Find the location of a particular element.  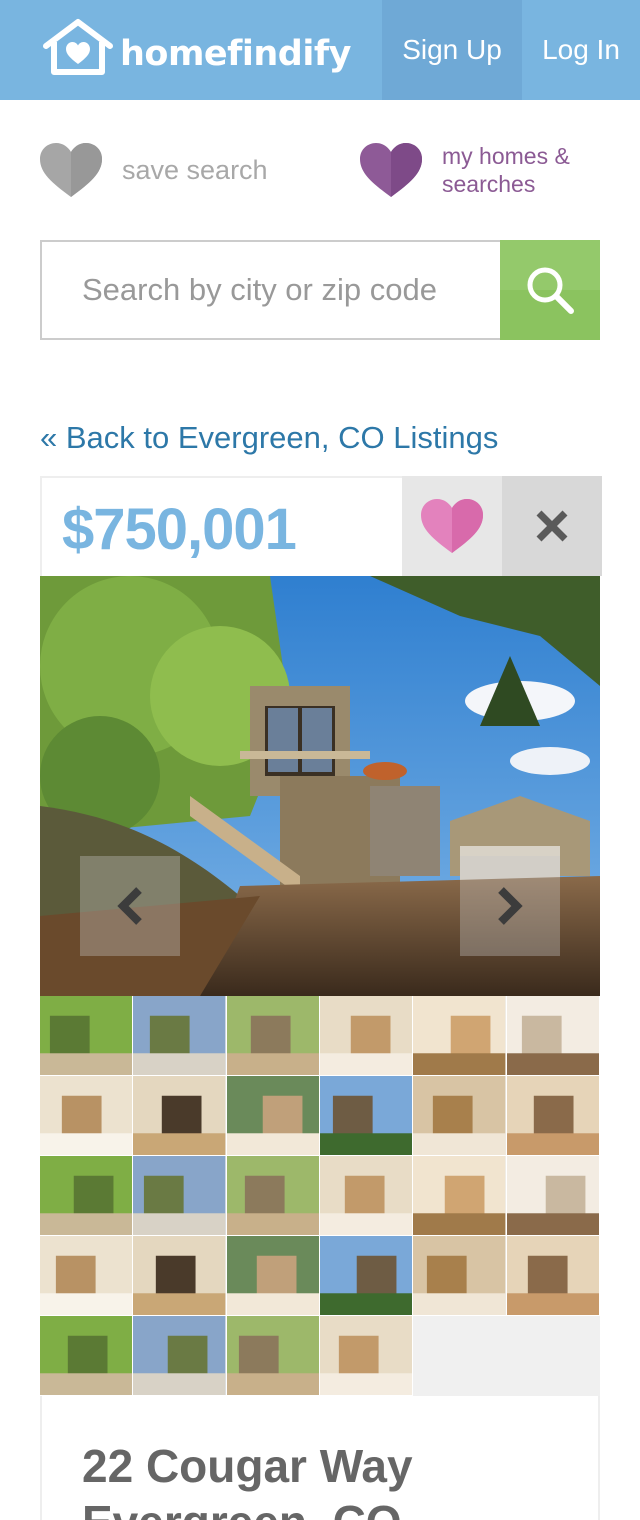

sign-up-button: Sign Up is located at coordinates (452, 50).